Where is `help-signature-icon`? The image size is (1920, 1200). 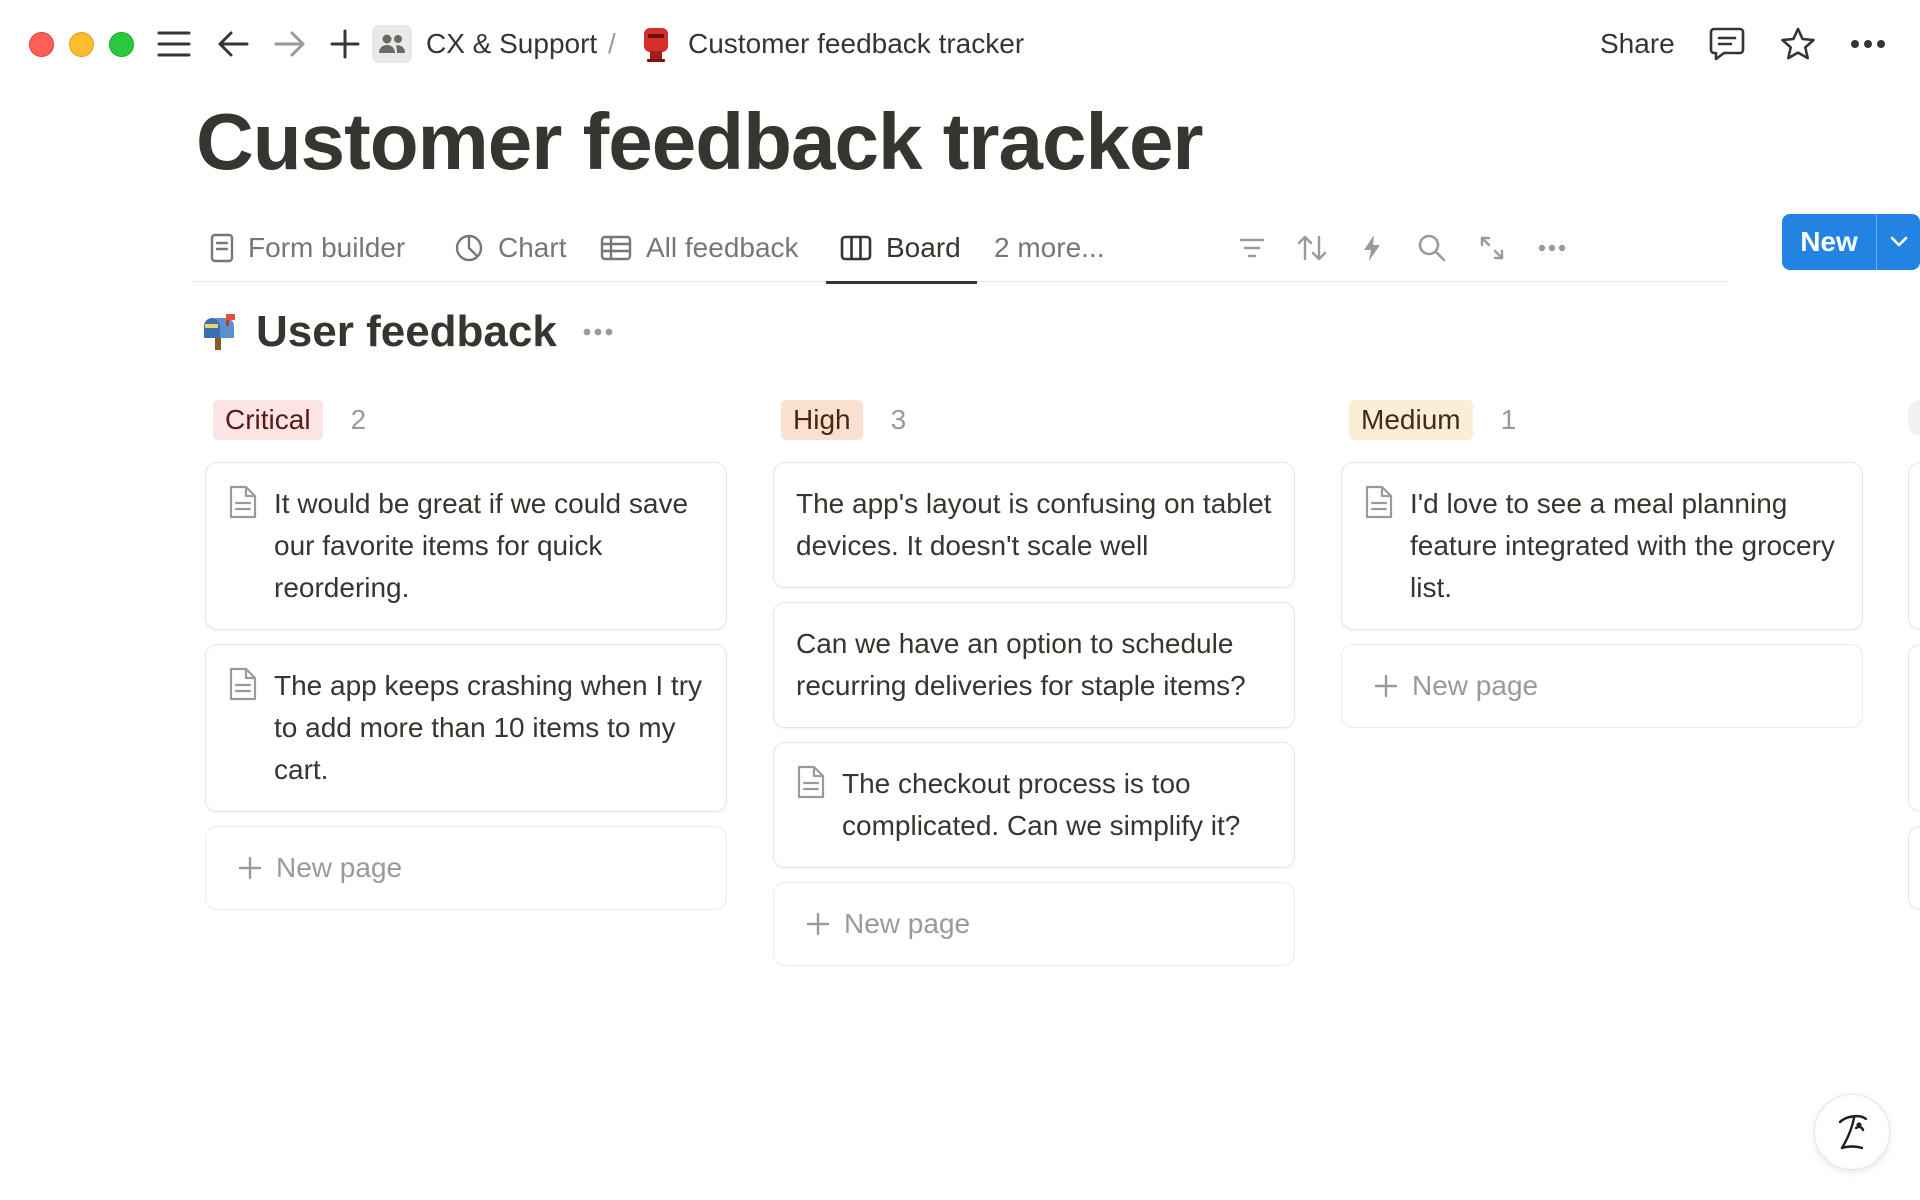 help-signature-icon is located at coordinates (1853, 1132).